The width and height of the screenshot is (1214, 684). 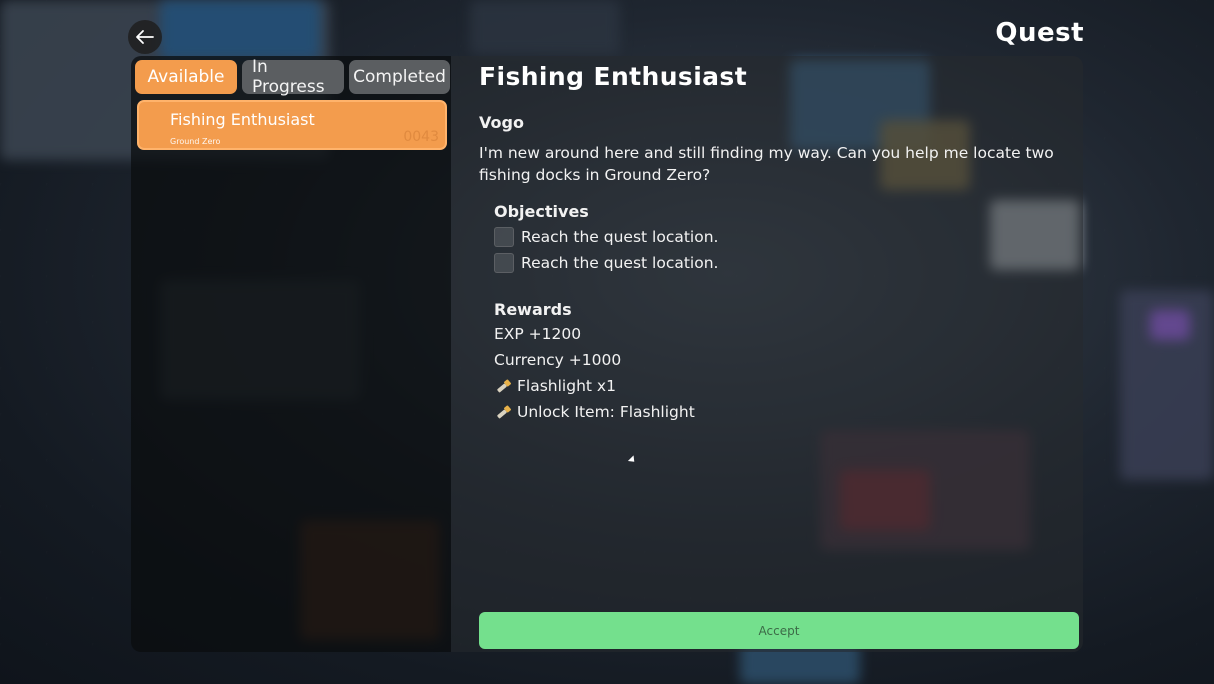 I want to click on reward-exp: EXP +1200, so click(x=537, y=334).